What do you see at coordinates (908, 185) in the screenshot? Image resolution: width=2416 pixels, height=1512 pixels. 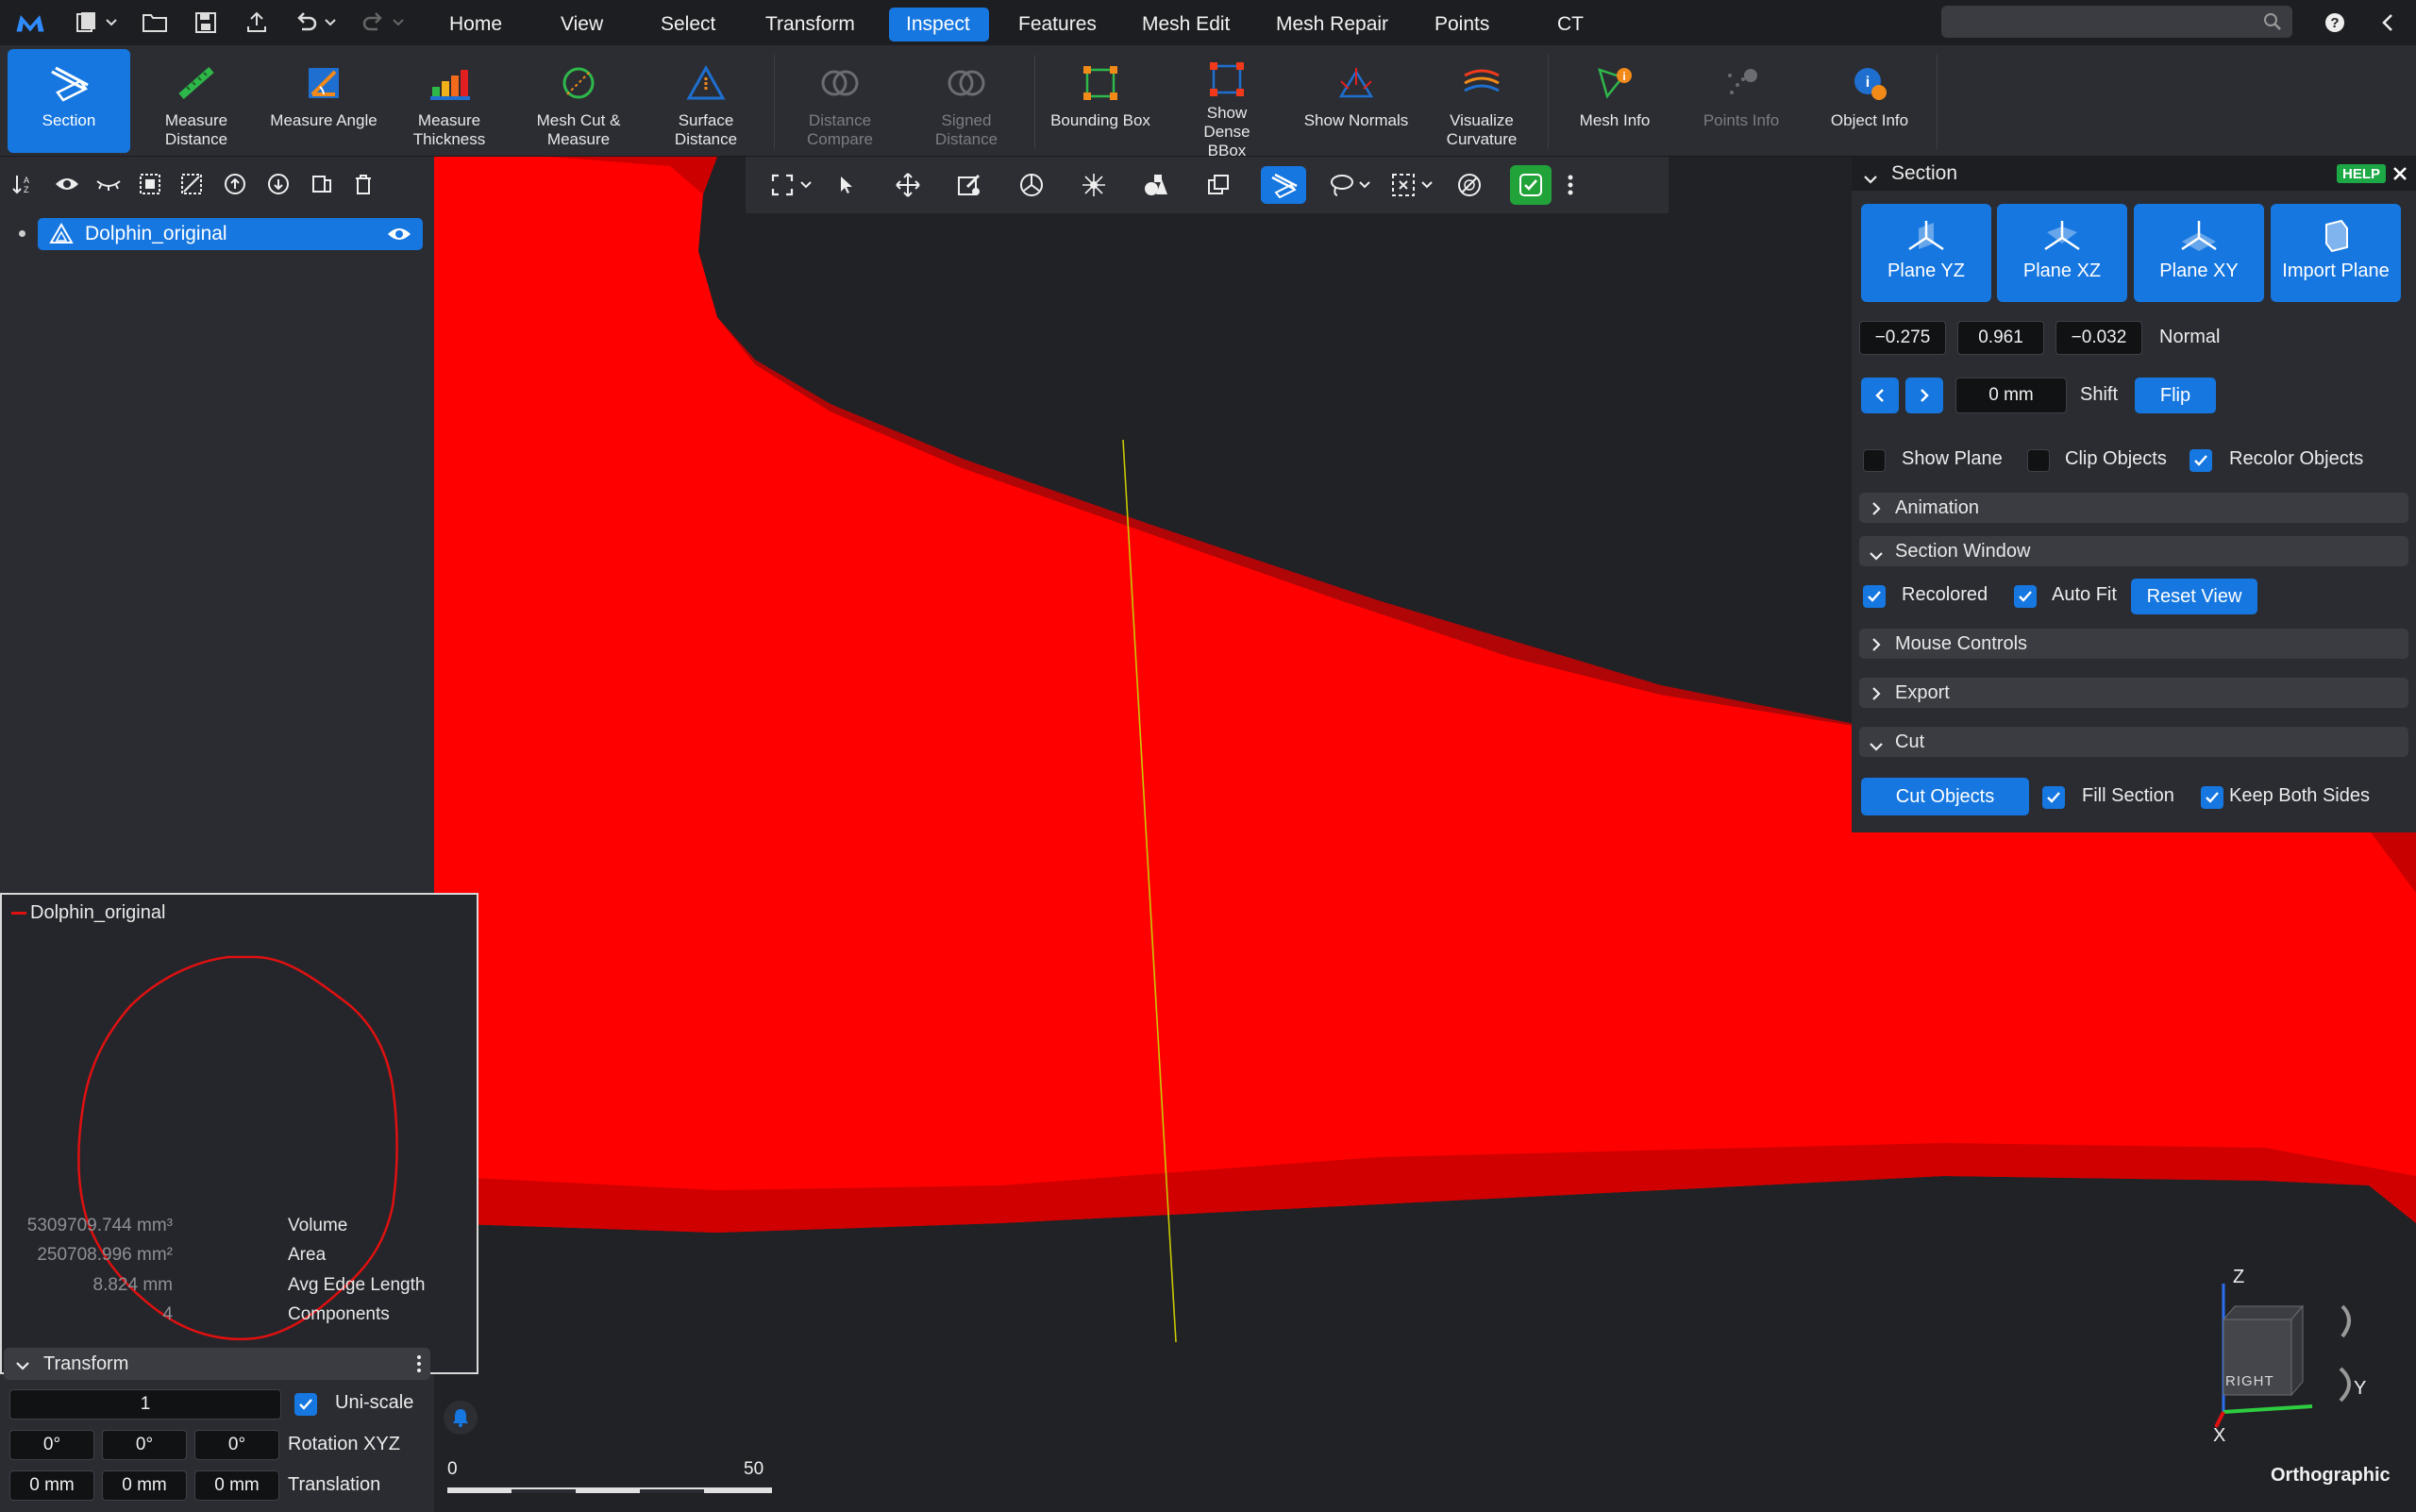 I see `move-icon` at bounding box center [908, 185].